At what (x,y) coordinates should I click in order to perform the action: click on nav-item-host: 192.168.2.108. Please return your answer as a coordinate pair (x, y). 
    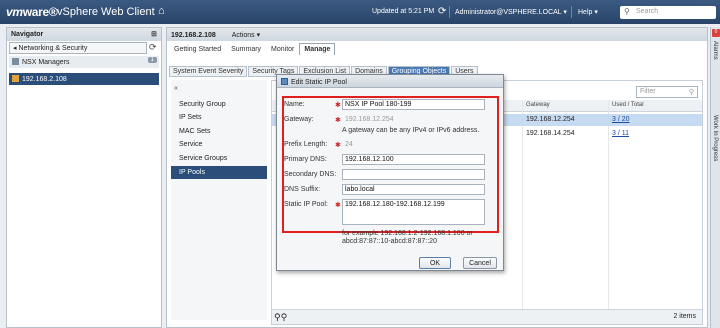
    Looking at the image, I should click on (84, 79).